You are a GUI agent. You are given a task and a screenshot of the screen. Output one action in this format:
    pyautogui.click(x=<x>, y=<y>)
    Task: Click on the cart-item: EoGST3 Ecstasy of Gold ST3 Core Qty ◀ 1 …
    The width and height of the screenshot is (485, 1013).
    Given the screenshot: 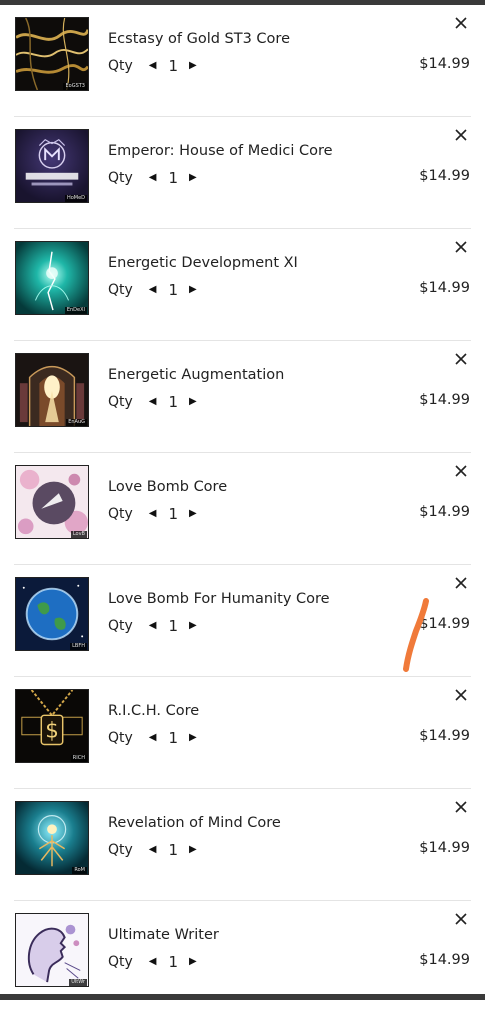 What is the action you would take?
    pyautogui.click(x=242, y=61)
    